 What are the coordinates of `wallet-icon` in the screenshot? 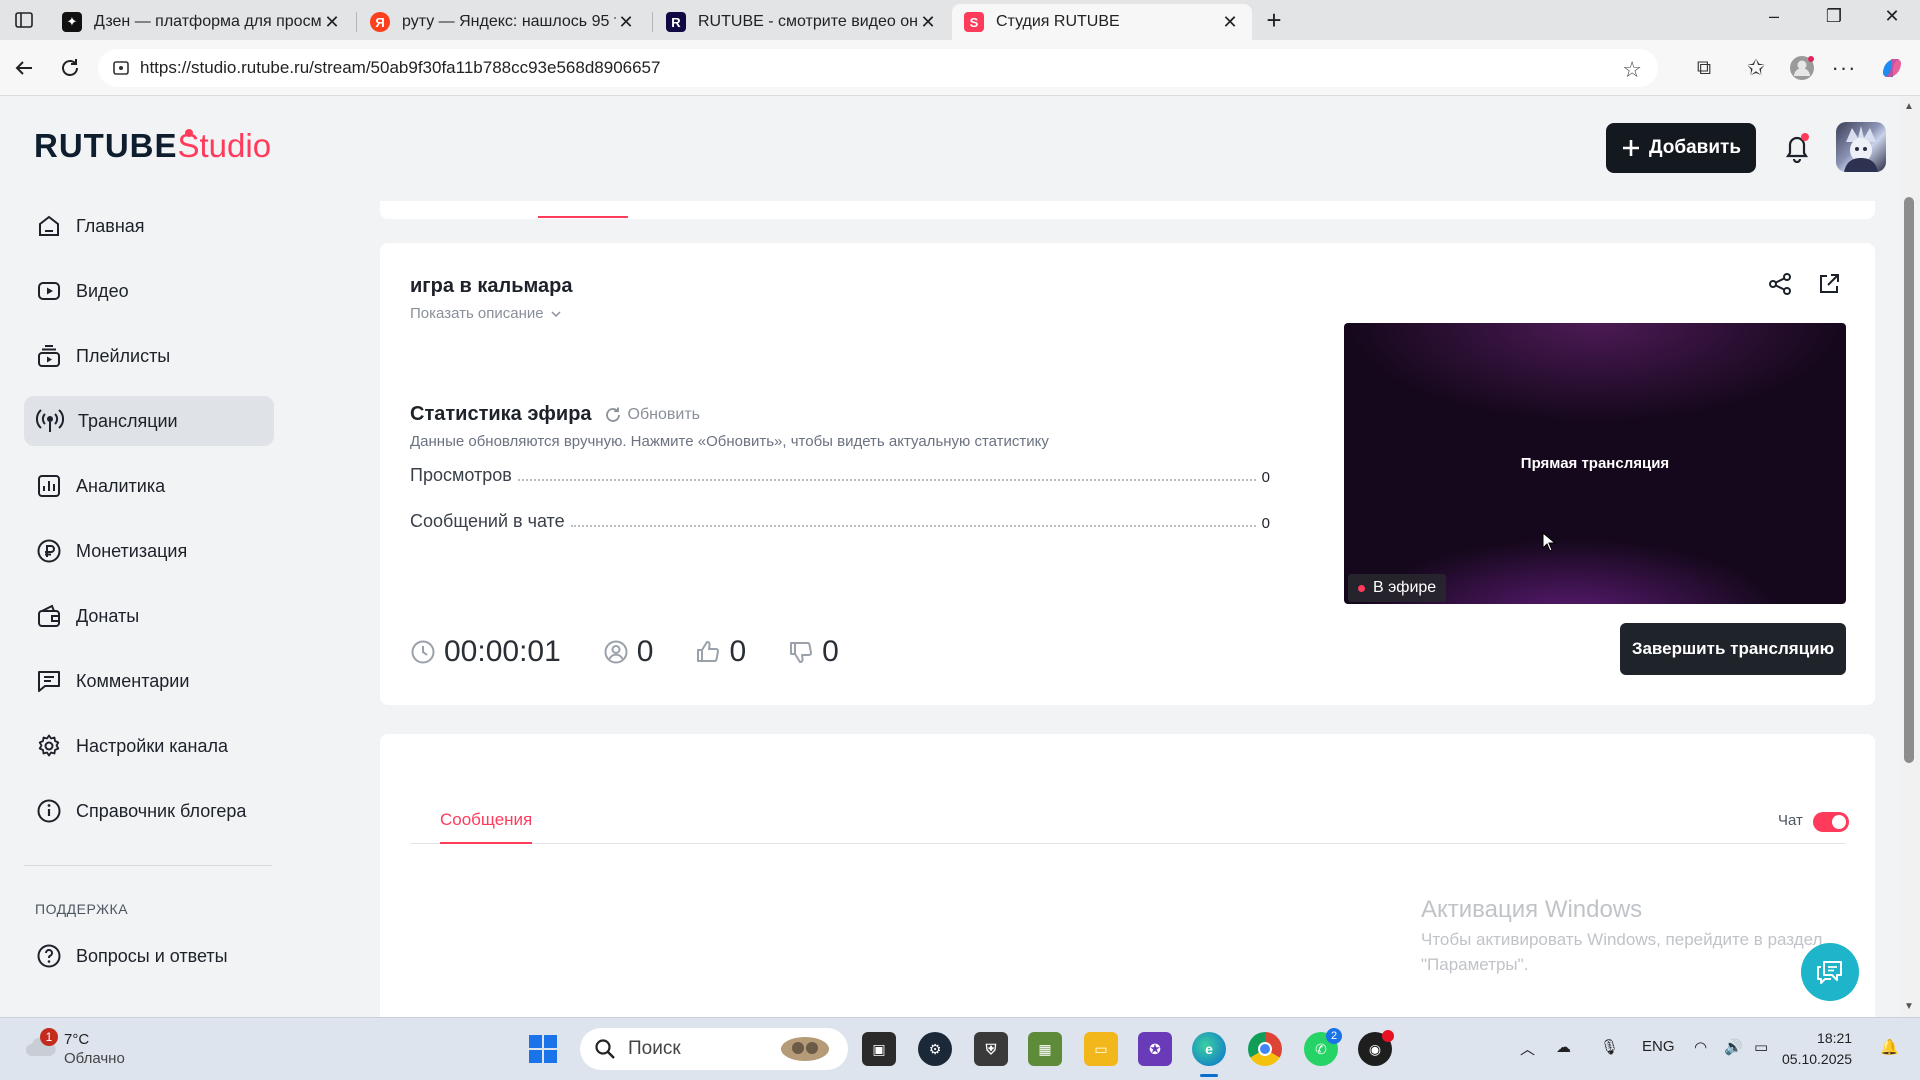 It's located at (49, 616).